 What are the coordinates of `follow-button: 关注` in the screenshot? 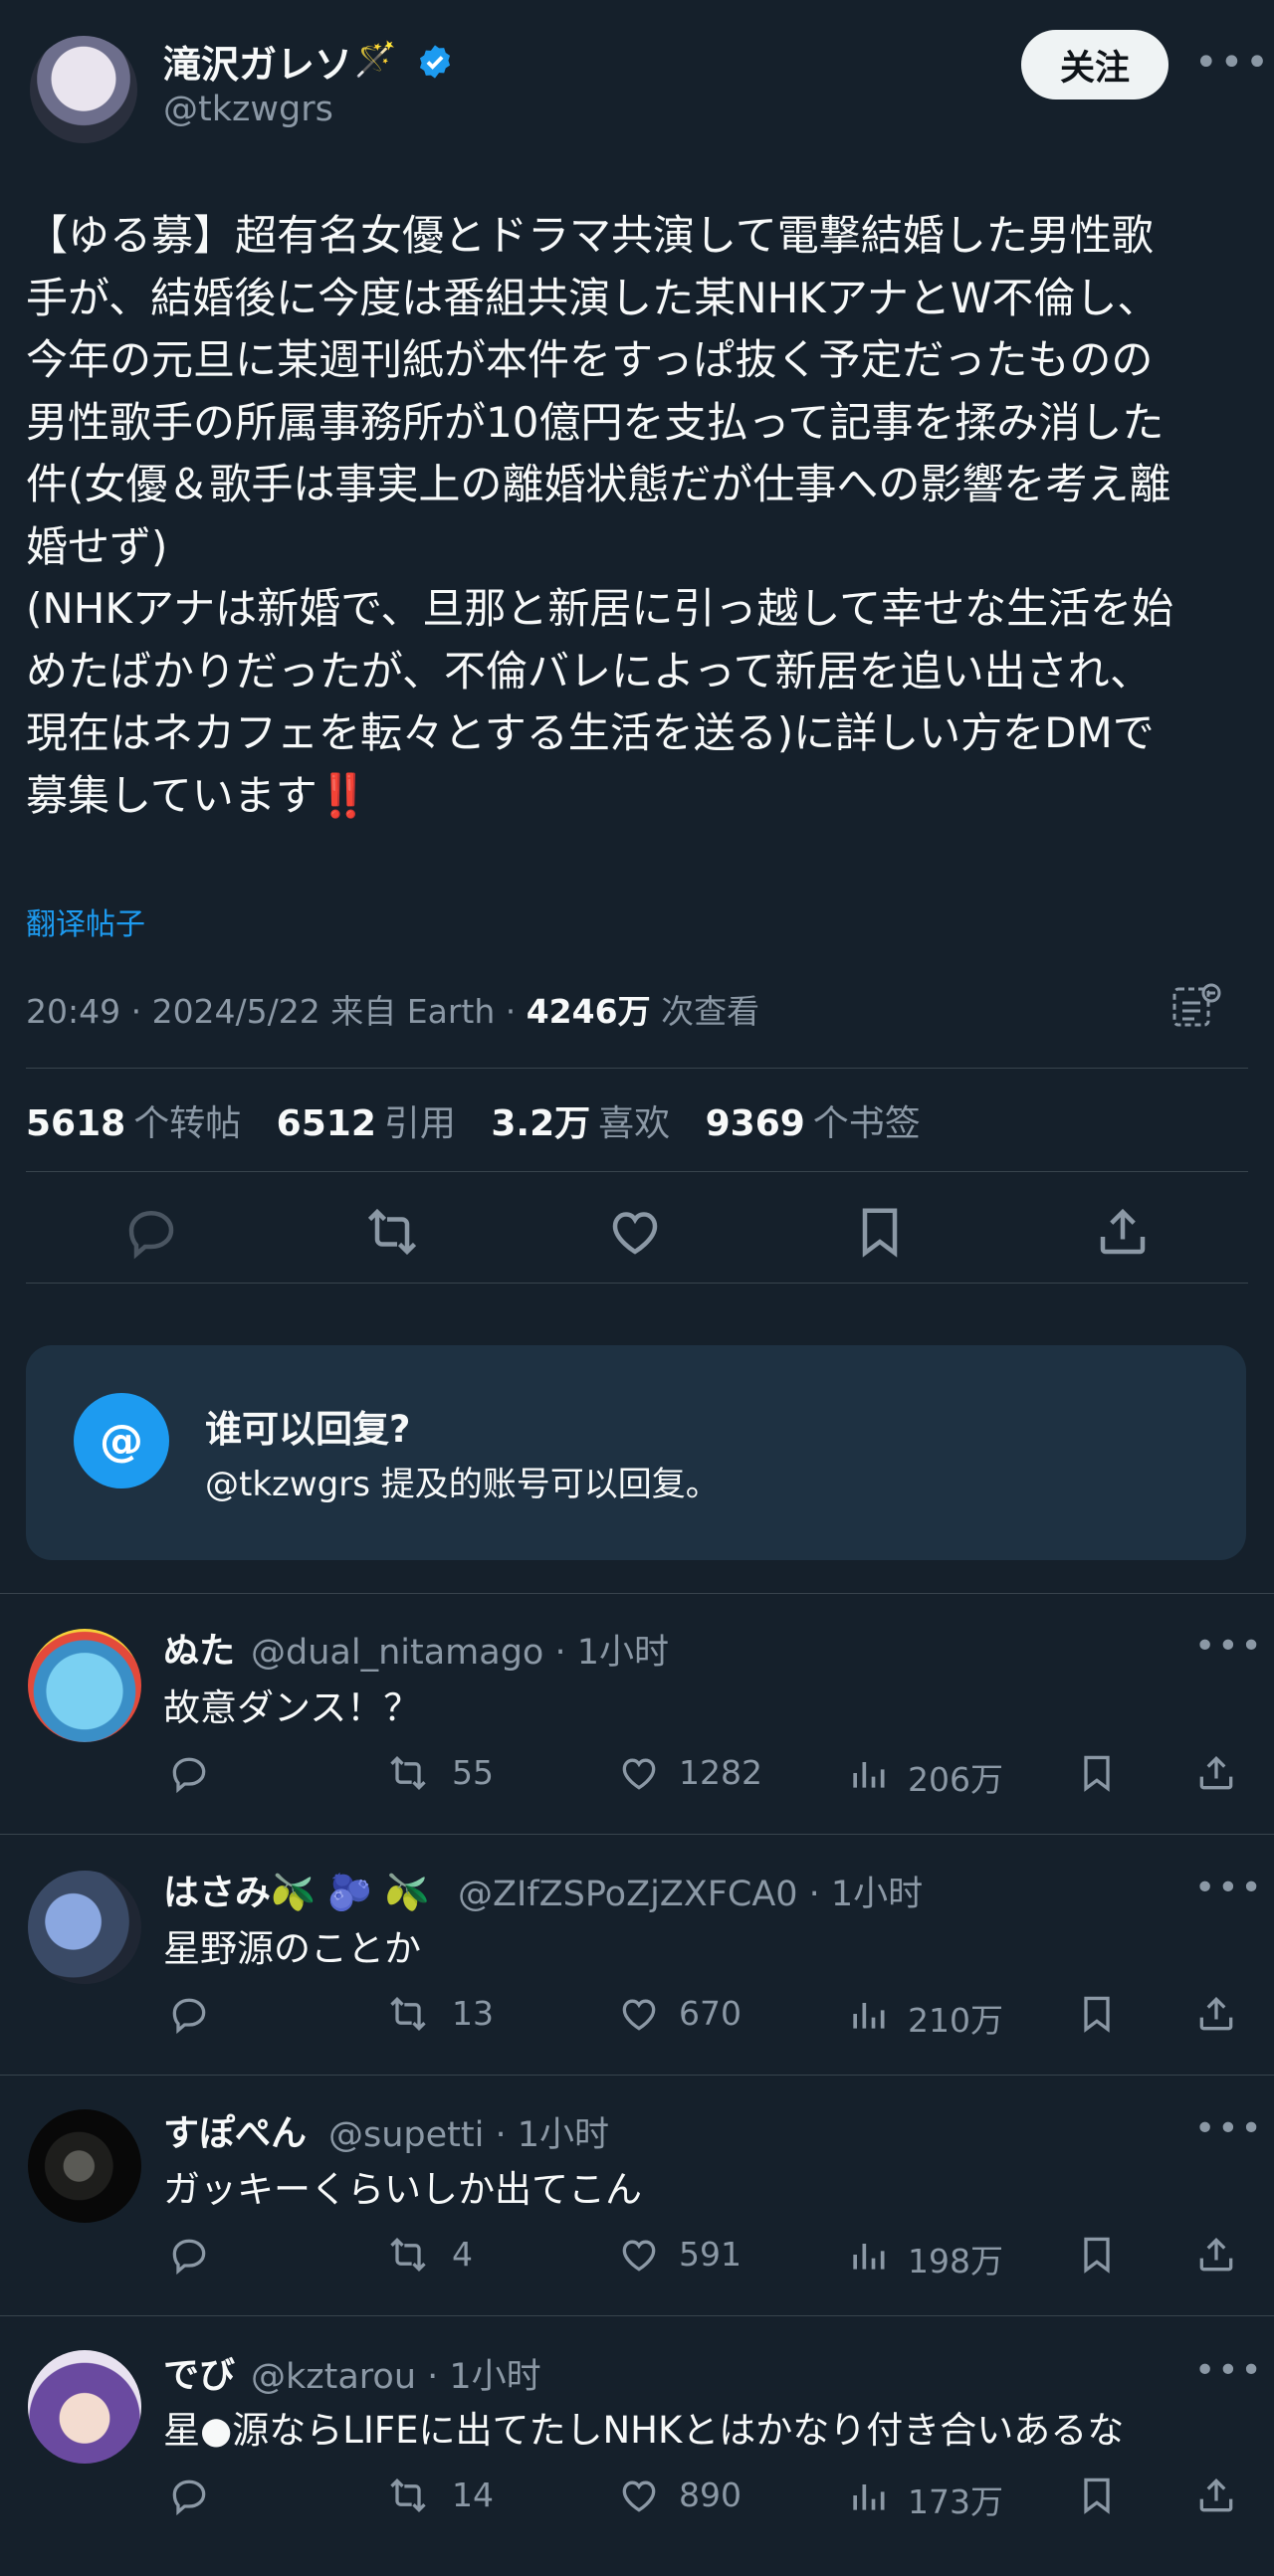 It's located at (1094, 64).